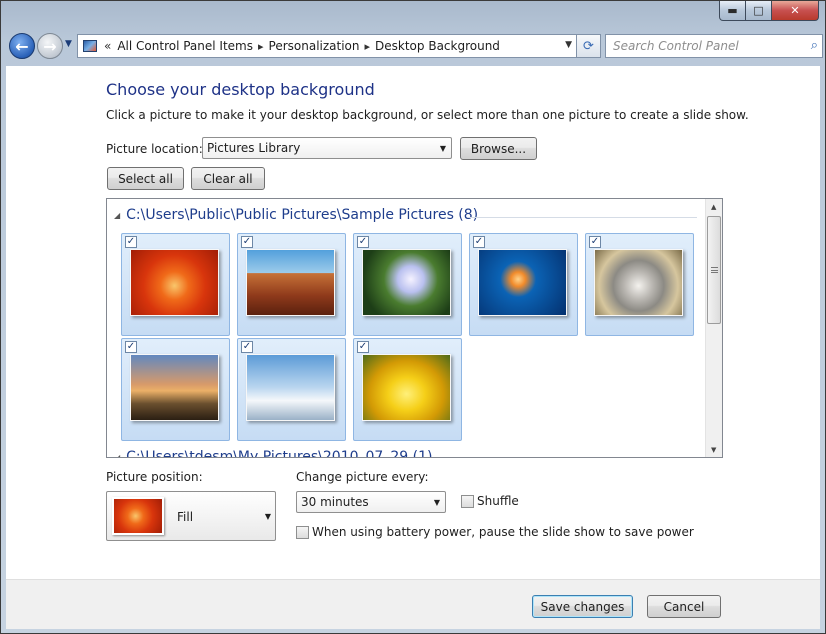 The image size is (826, 634). I want to click on interval-value: 30 minutes, so click(335, 502).